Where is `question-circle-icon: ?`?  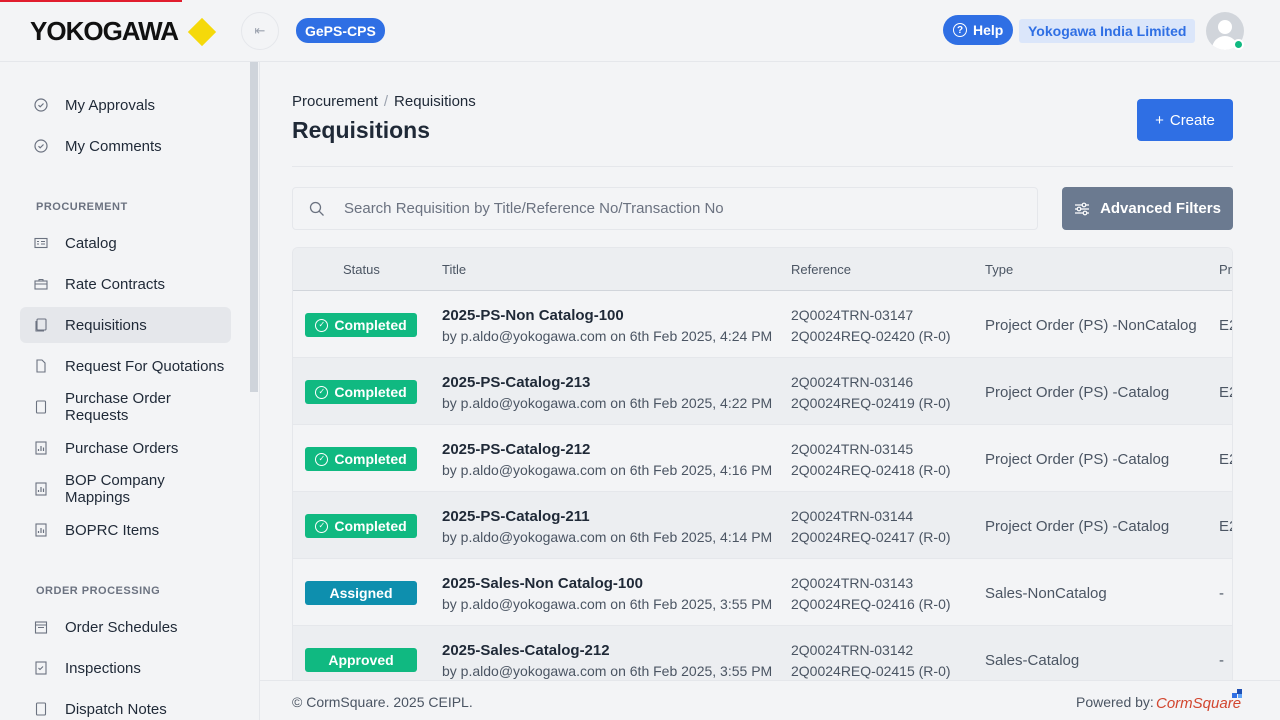
question-circle-icon: ? is located at coordinates (960, 30).